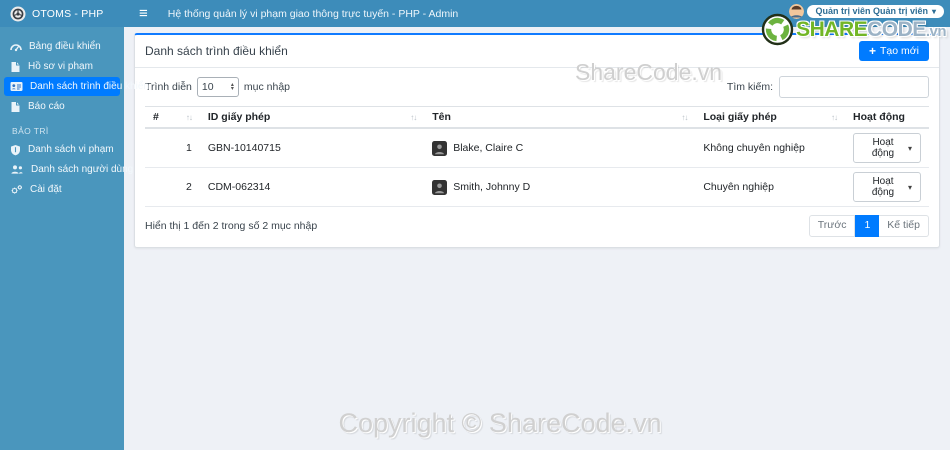 The height and width of the screenshot is (450, 950). I want to click on column-label: #, so click(156, 117).